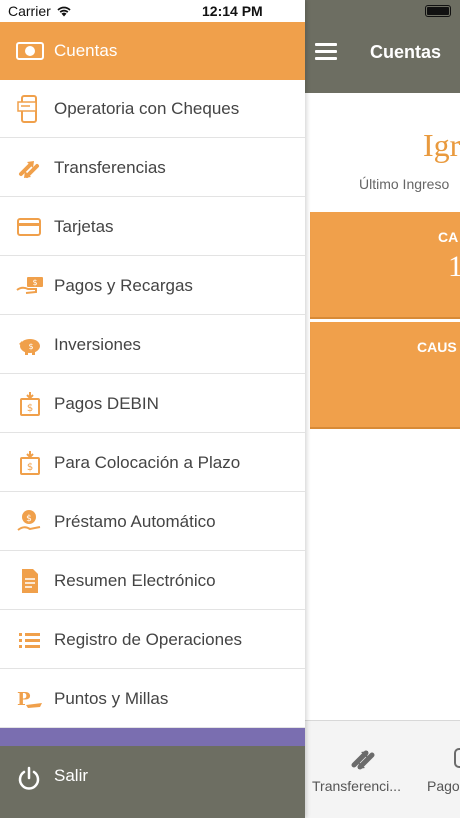  I want to click on menu-label: Resumen Electrónico, so click(135, 580).